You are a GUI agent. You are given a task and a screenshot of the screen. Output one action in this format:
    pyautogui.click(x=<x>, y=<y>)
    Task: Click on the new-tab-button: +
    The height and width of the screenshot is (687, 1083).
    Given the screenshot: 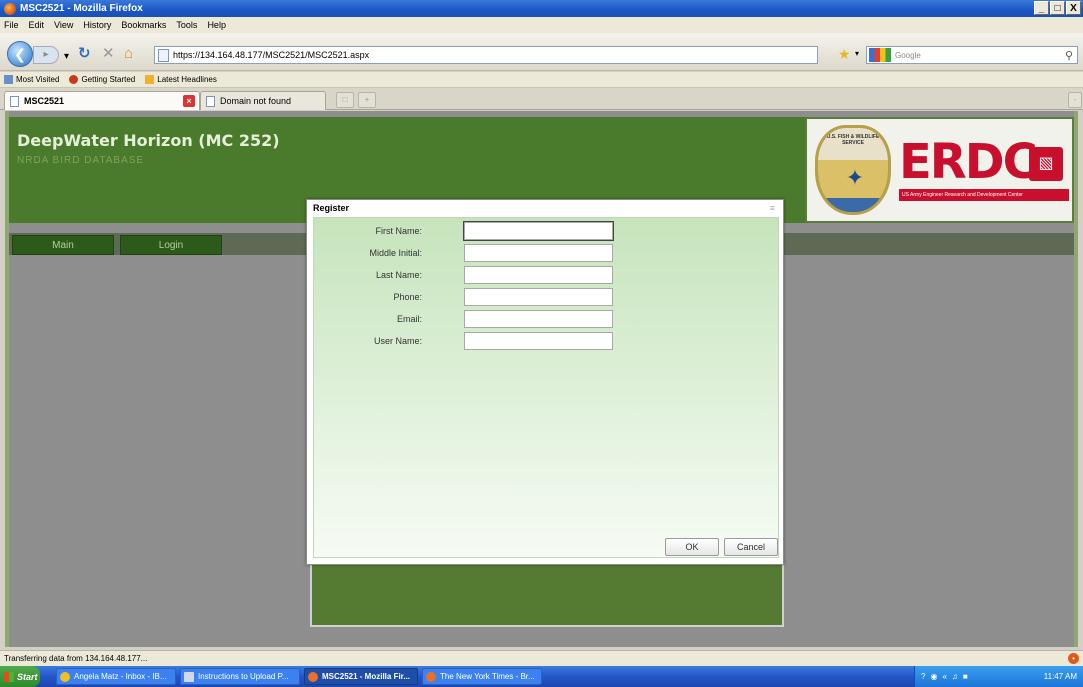 What is the action you would take?
    pyautogui.click(x=367, y=100)
    